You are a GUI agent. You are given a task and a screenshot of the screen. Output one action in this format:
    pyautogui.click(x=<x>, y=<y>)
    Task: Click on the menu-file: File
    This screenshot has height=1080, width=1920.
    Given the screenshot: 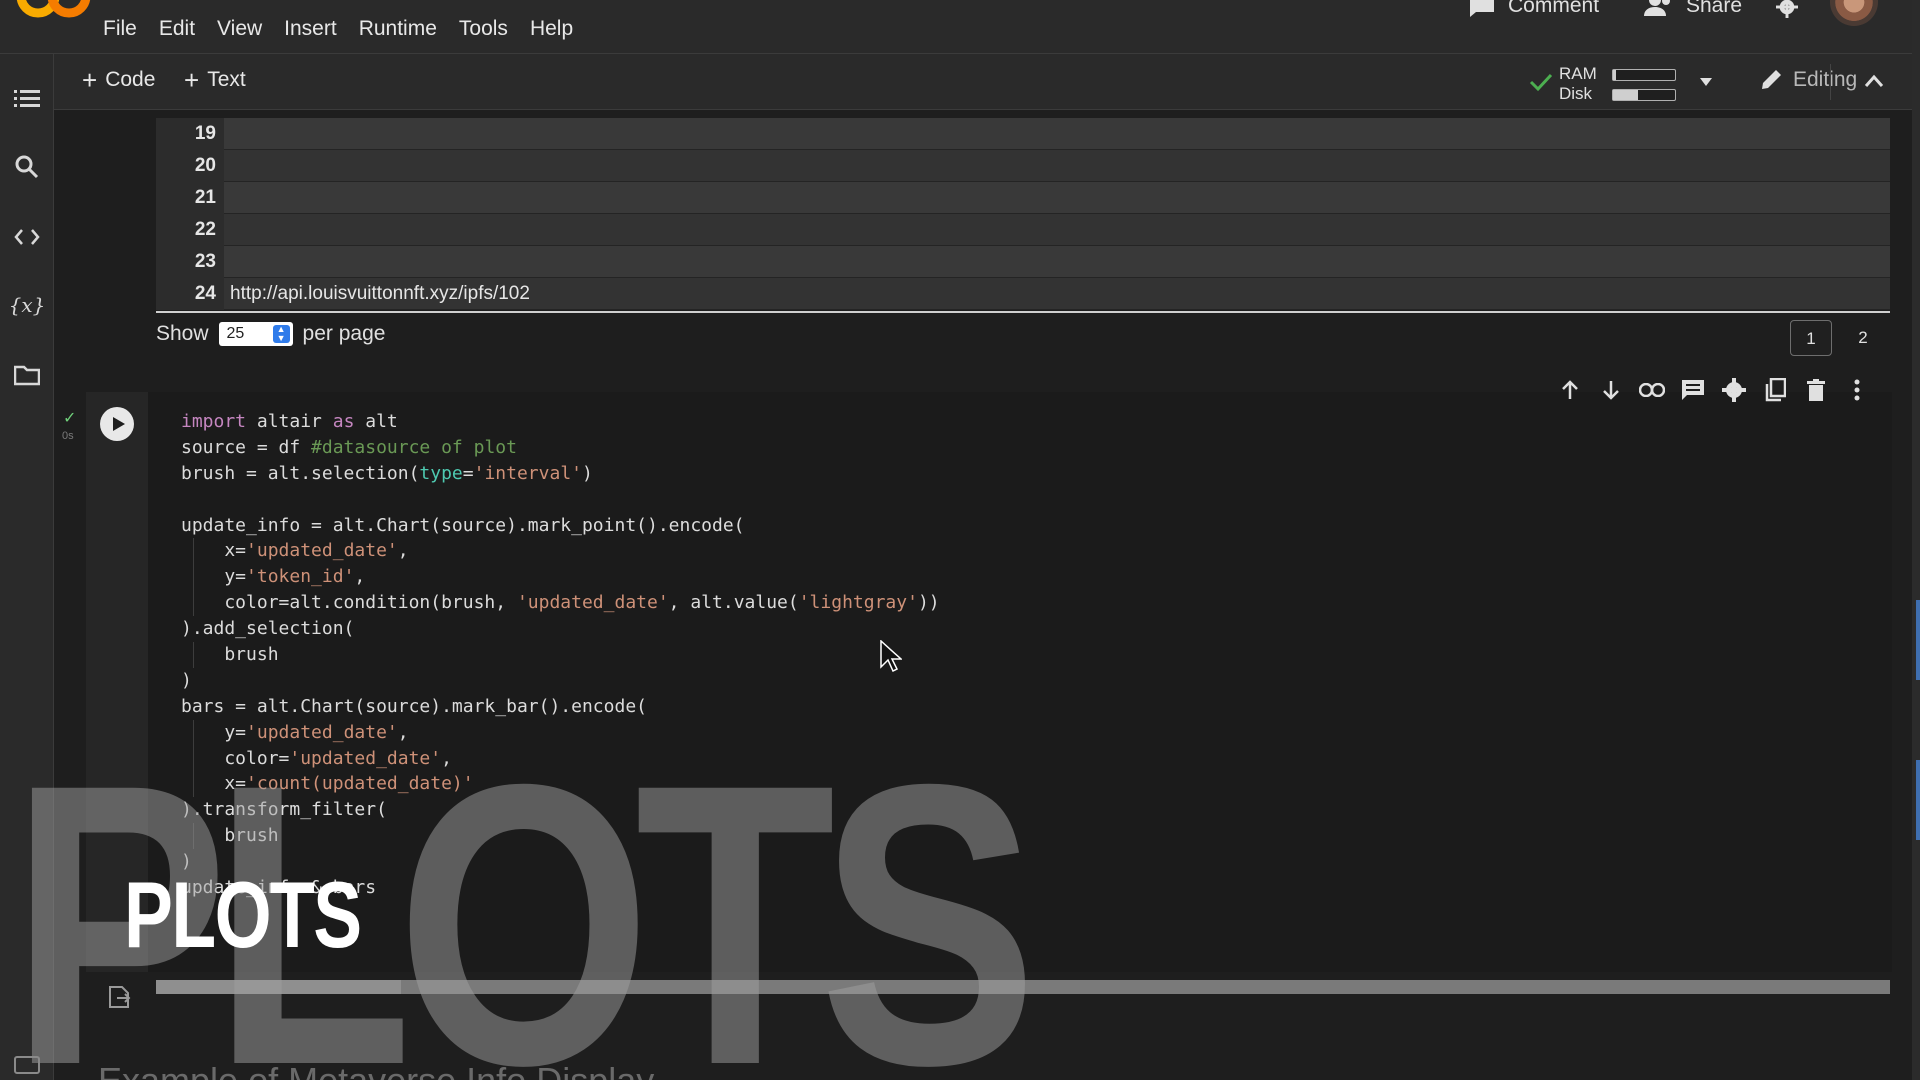 What is the action you would take?
    pyautogui.click(x=120, y=29)
    